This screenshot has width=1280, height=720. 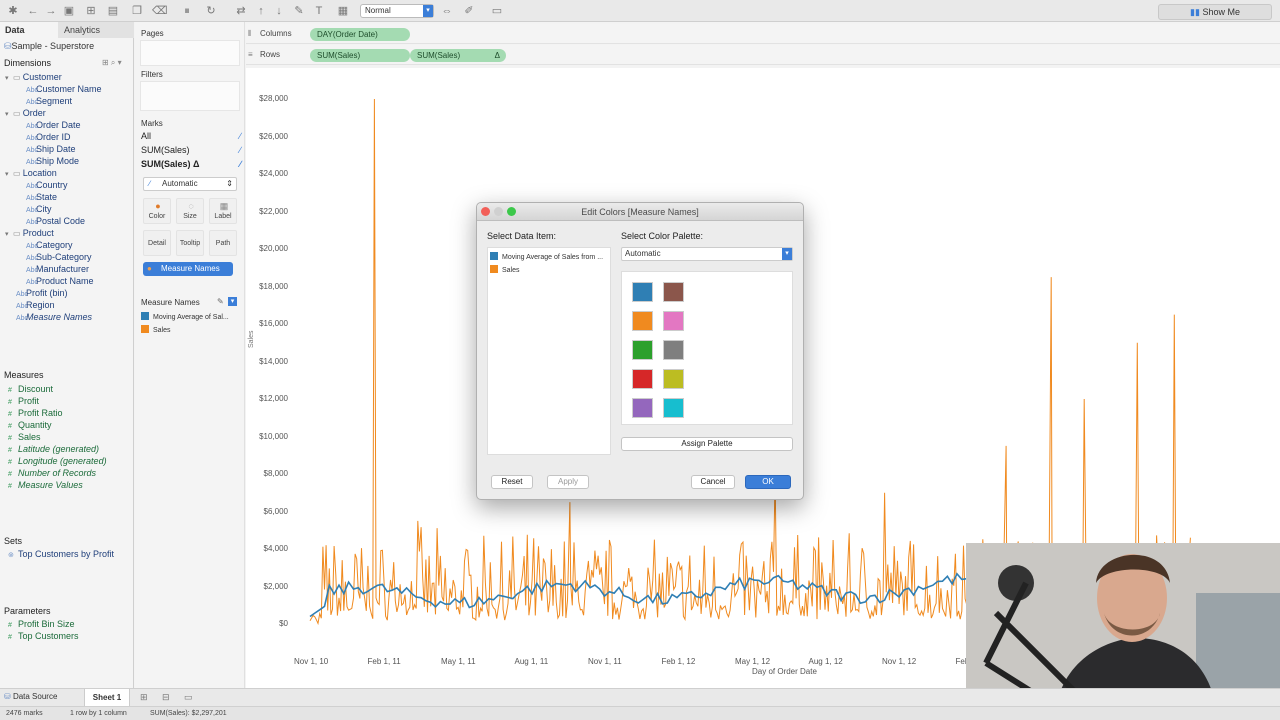 What do you see at coordinates (30, 696) in the screenshot?
I see `data-source-tab: ⛁ Data Source` at bounding box center [30, 696].